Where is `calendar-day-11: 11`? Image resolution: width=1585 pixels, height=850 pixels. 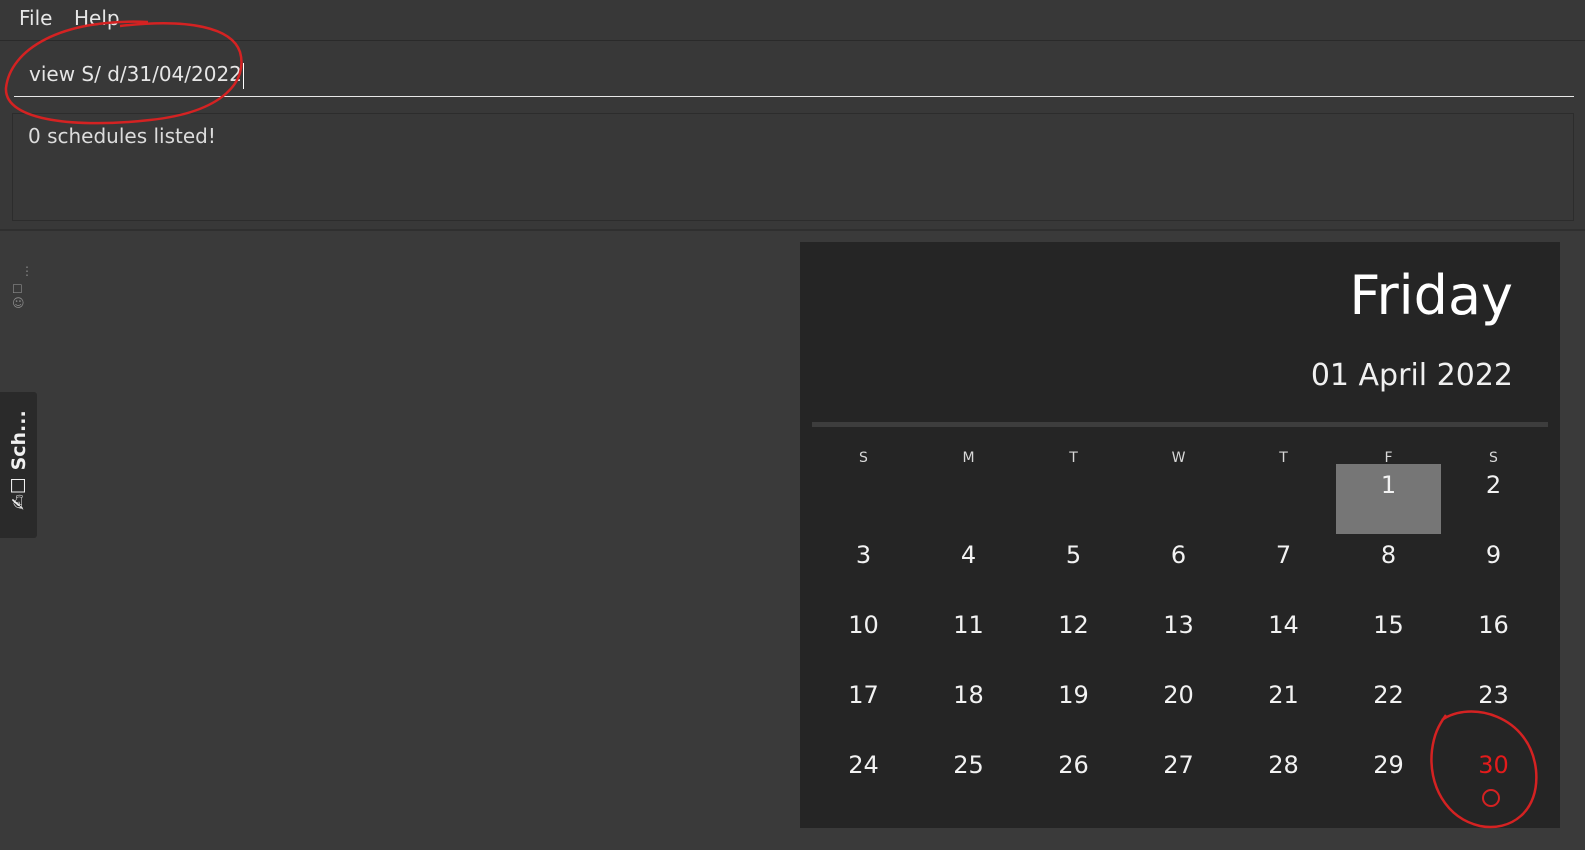
calendar-day-11: 11 is located at coordinates (968, 639).